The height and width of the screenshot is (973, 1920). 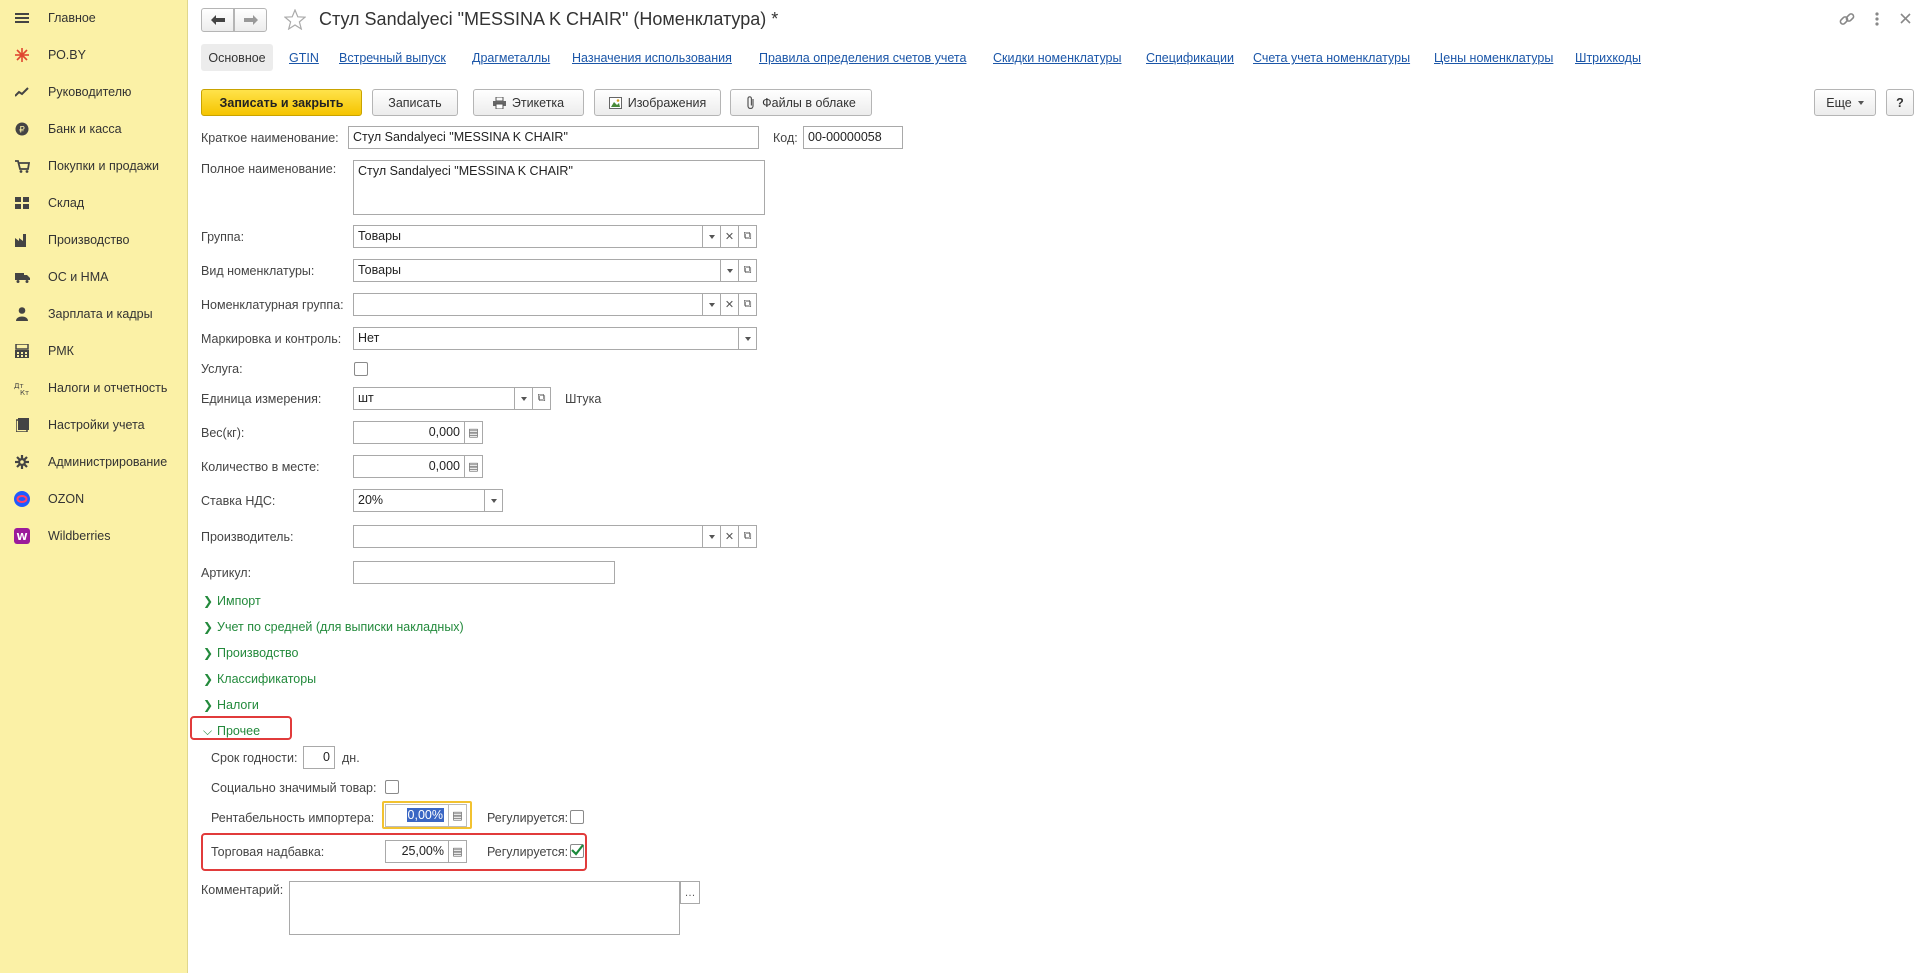 I want to click on images-button: Изображения, so click(x=657, y=102).